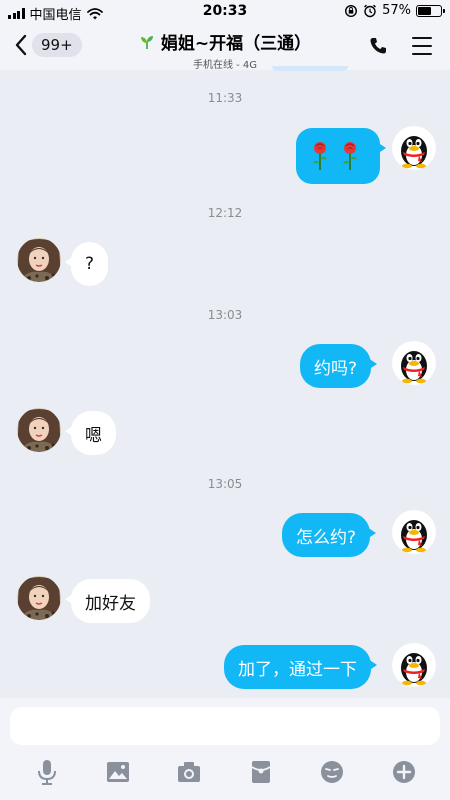 The image size is (450, 800). I want to click on back-button: 99+, so click(48, 45).